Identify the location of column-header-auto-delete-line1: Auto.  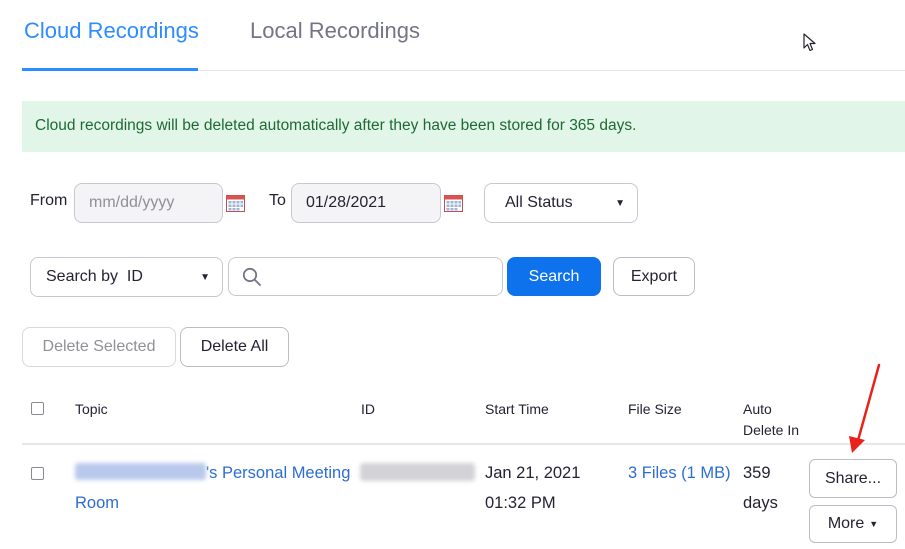
(757, 409).